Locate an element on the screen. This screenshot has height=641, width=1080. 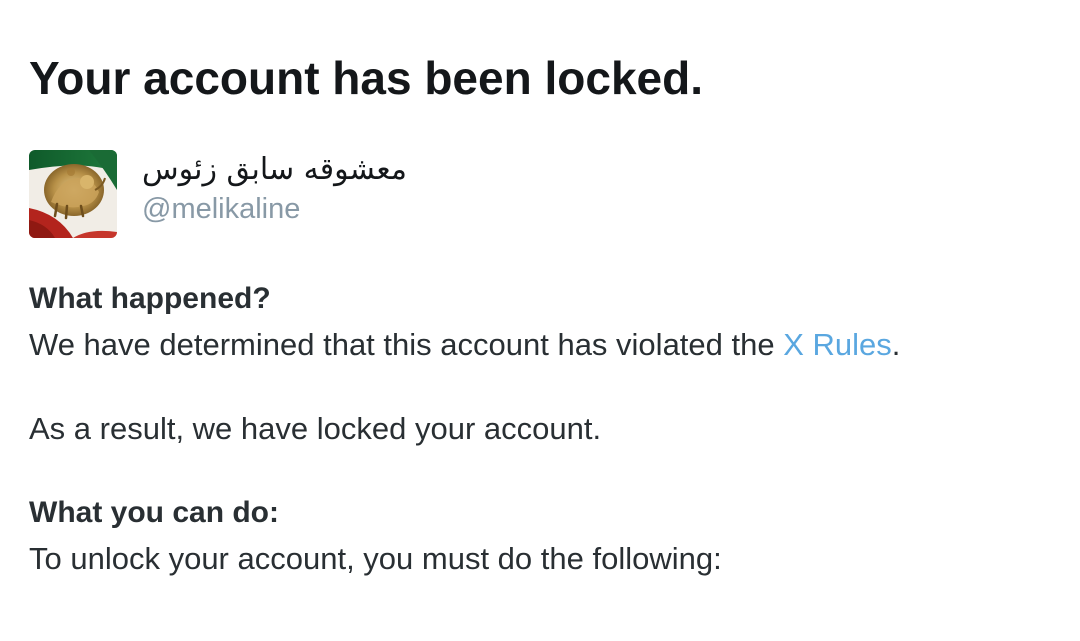
avatar is located at coordinates (73, 194).